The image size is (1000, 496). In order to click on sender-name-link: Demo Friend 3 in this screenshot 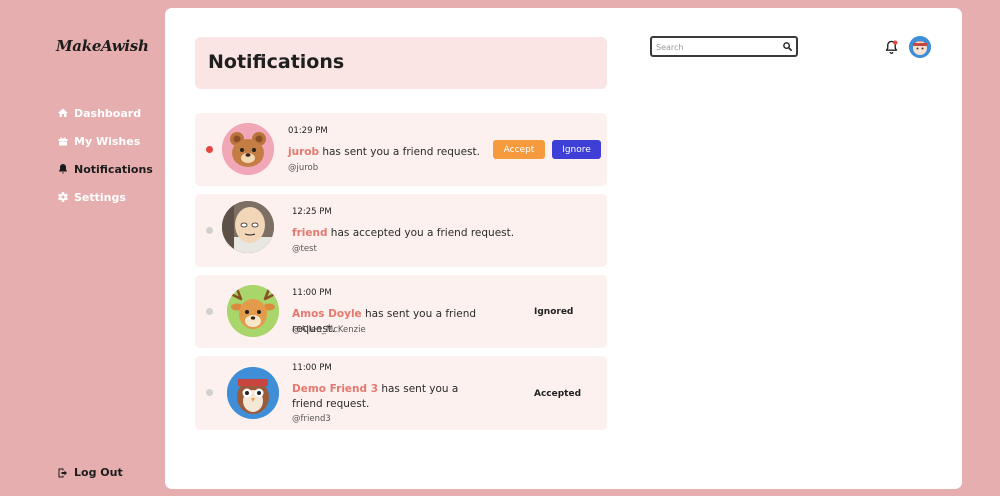, I will do `click(335, 389)`.